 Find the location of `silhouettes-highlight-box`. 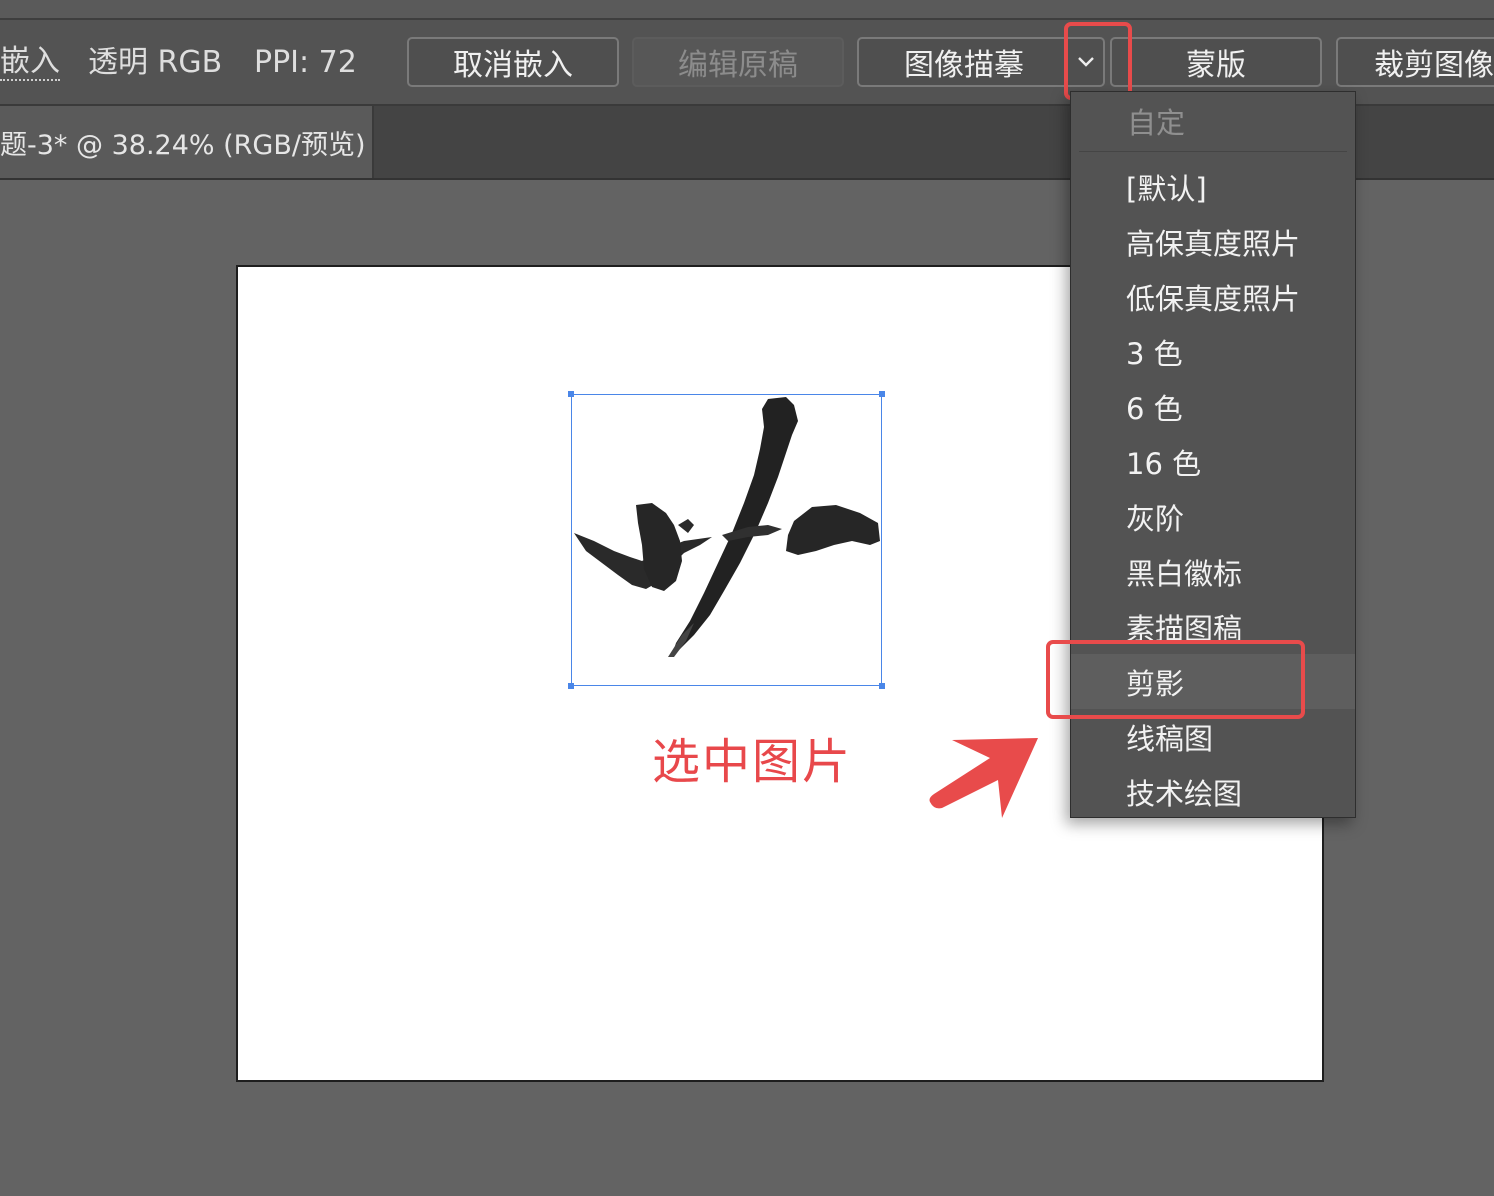

silhouettes-highlight-box is located at coordinates (1175, 679).